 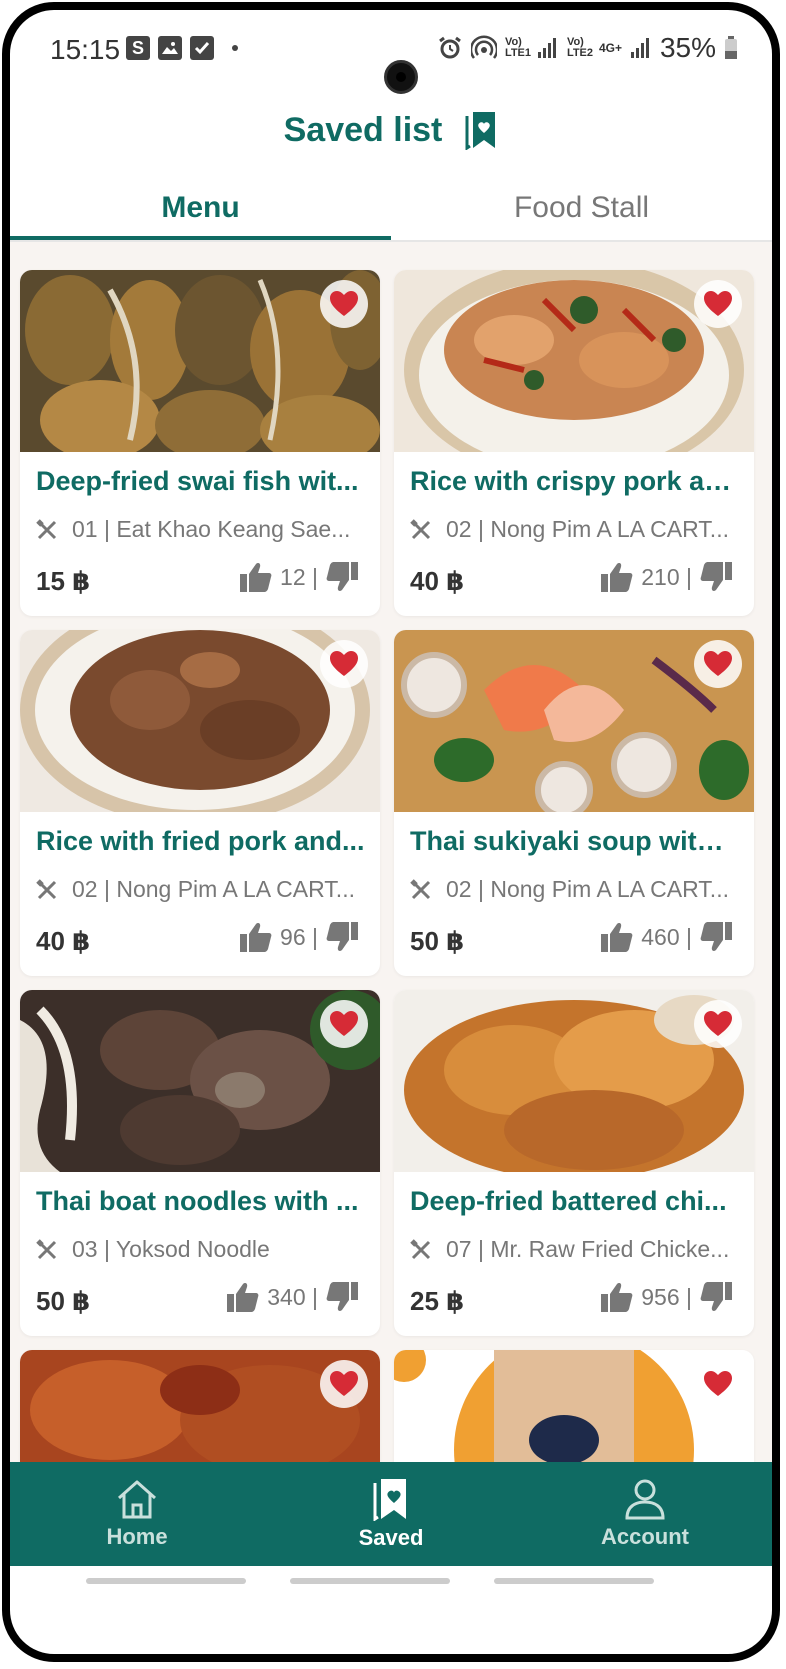 I want to click on like-count: 460 |, so click(x=666, y=936).